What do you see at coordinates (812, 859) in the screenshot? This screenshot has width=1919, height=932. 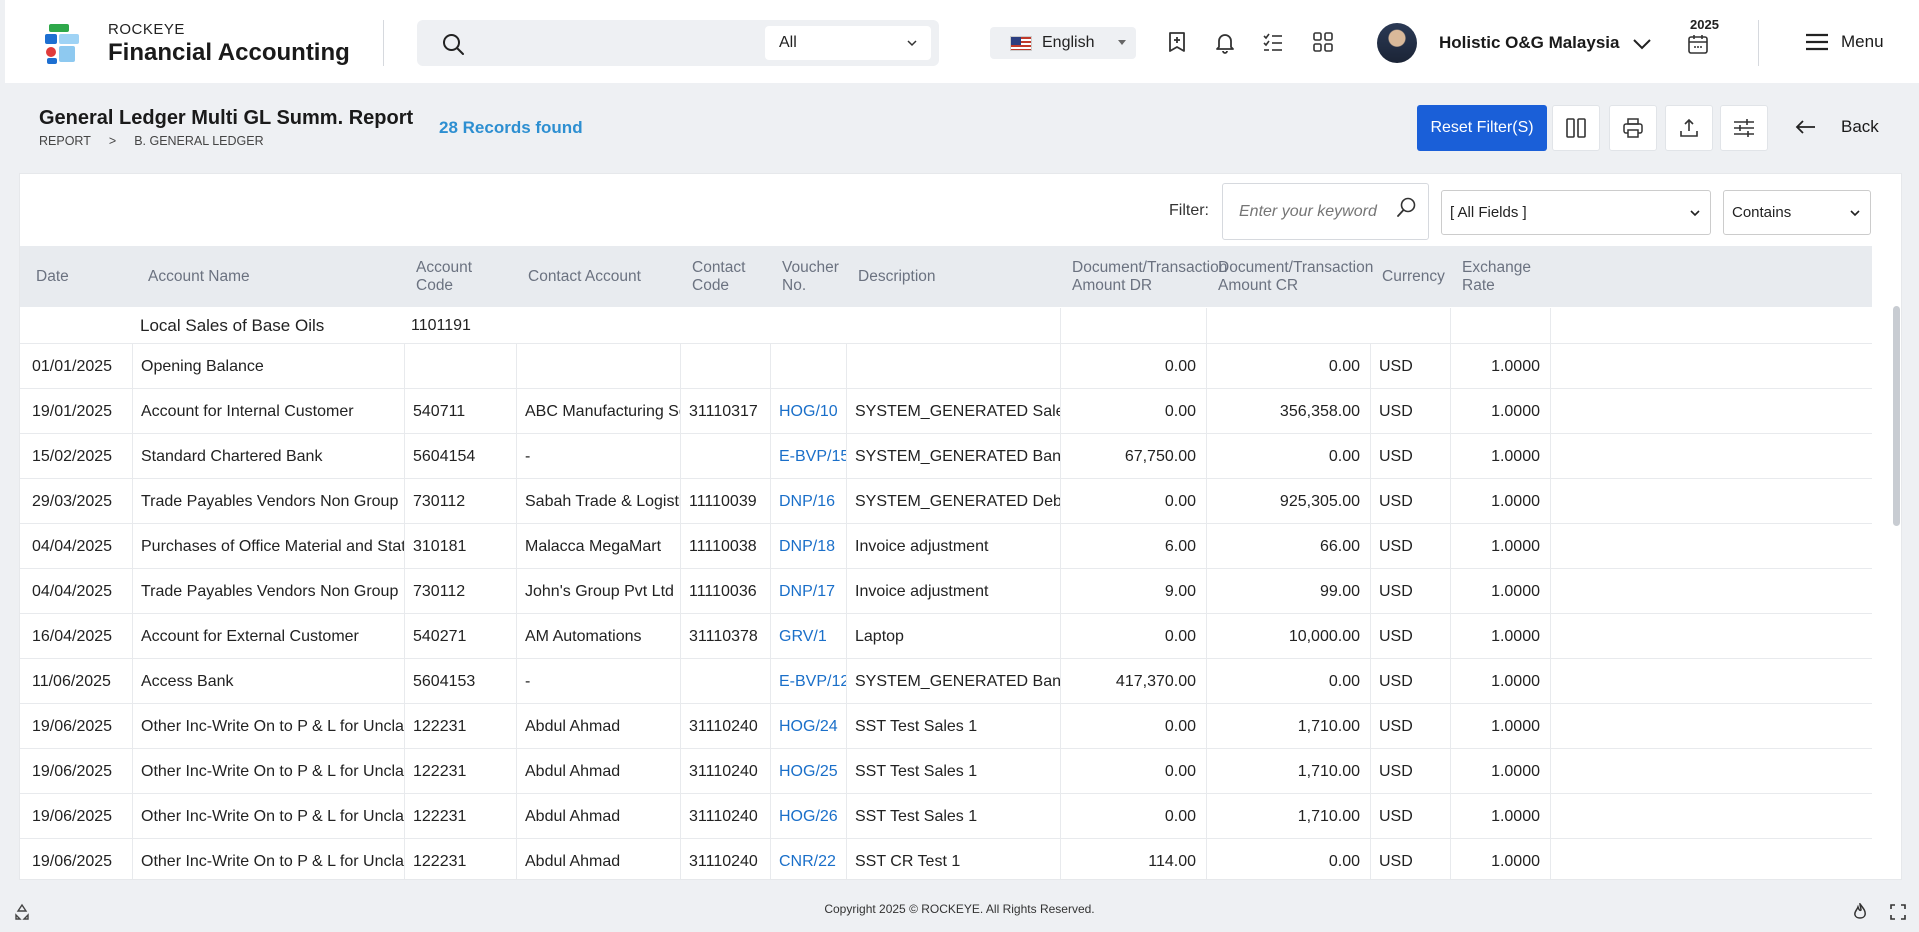 I see `cell-voucher: CNR/22` at bounding box center [812, 859].